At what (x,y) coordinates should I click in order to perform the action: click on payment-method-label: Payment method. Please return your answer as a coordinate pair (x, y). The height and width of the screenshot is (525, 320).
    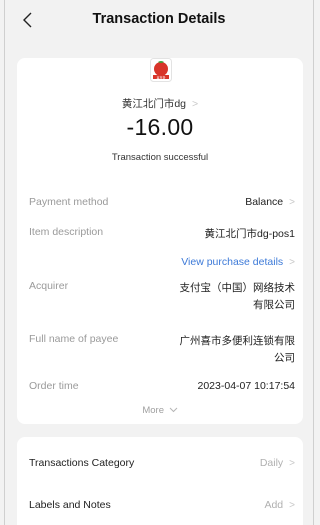
    Looking at the image, I should click on (69, 202).